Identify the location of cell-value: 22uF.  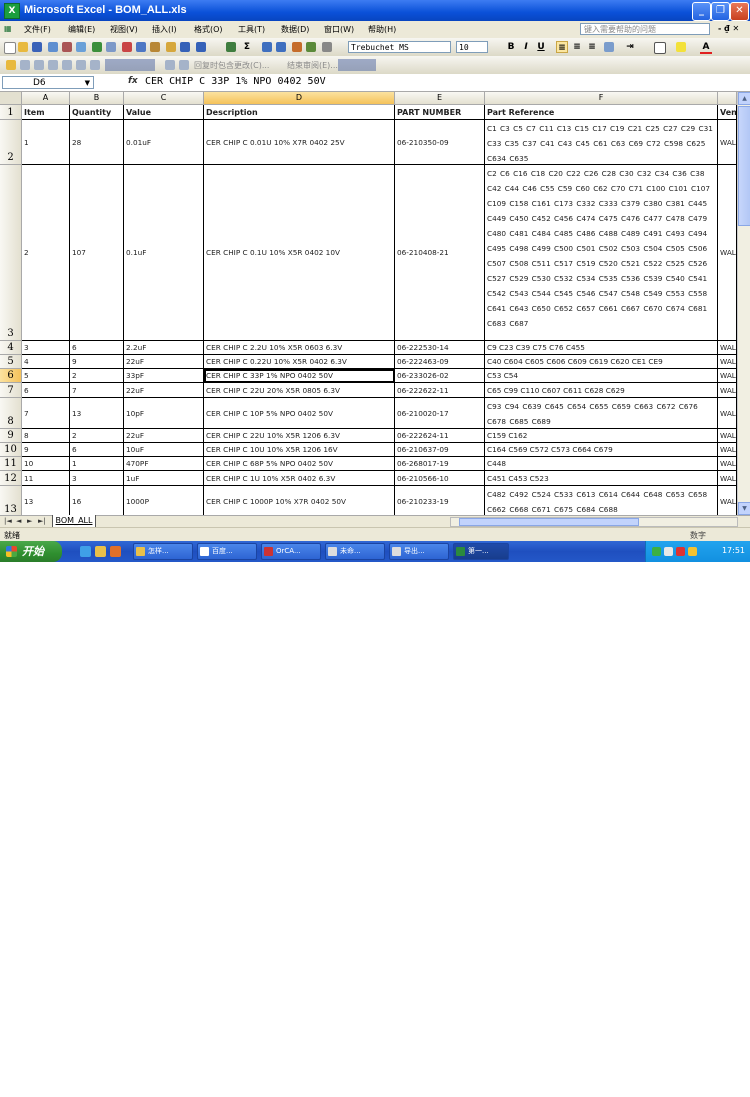
(164, 390).